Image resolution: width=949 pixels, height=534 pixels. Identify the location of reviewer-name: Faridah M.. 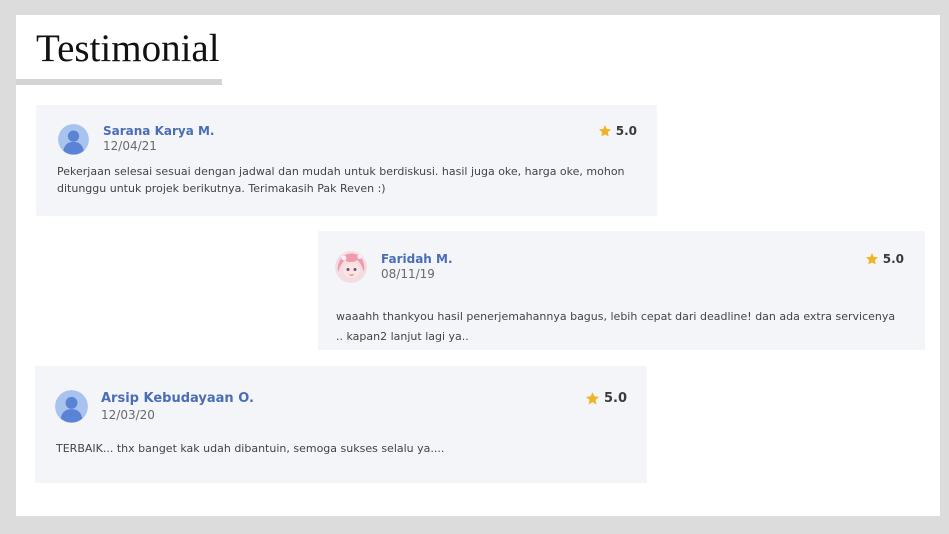
(417, 259).